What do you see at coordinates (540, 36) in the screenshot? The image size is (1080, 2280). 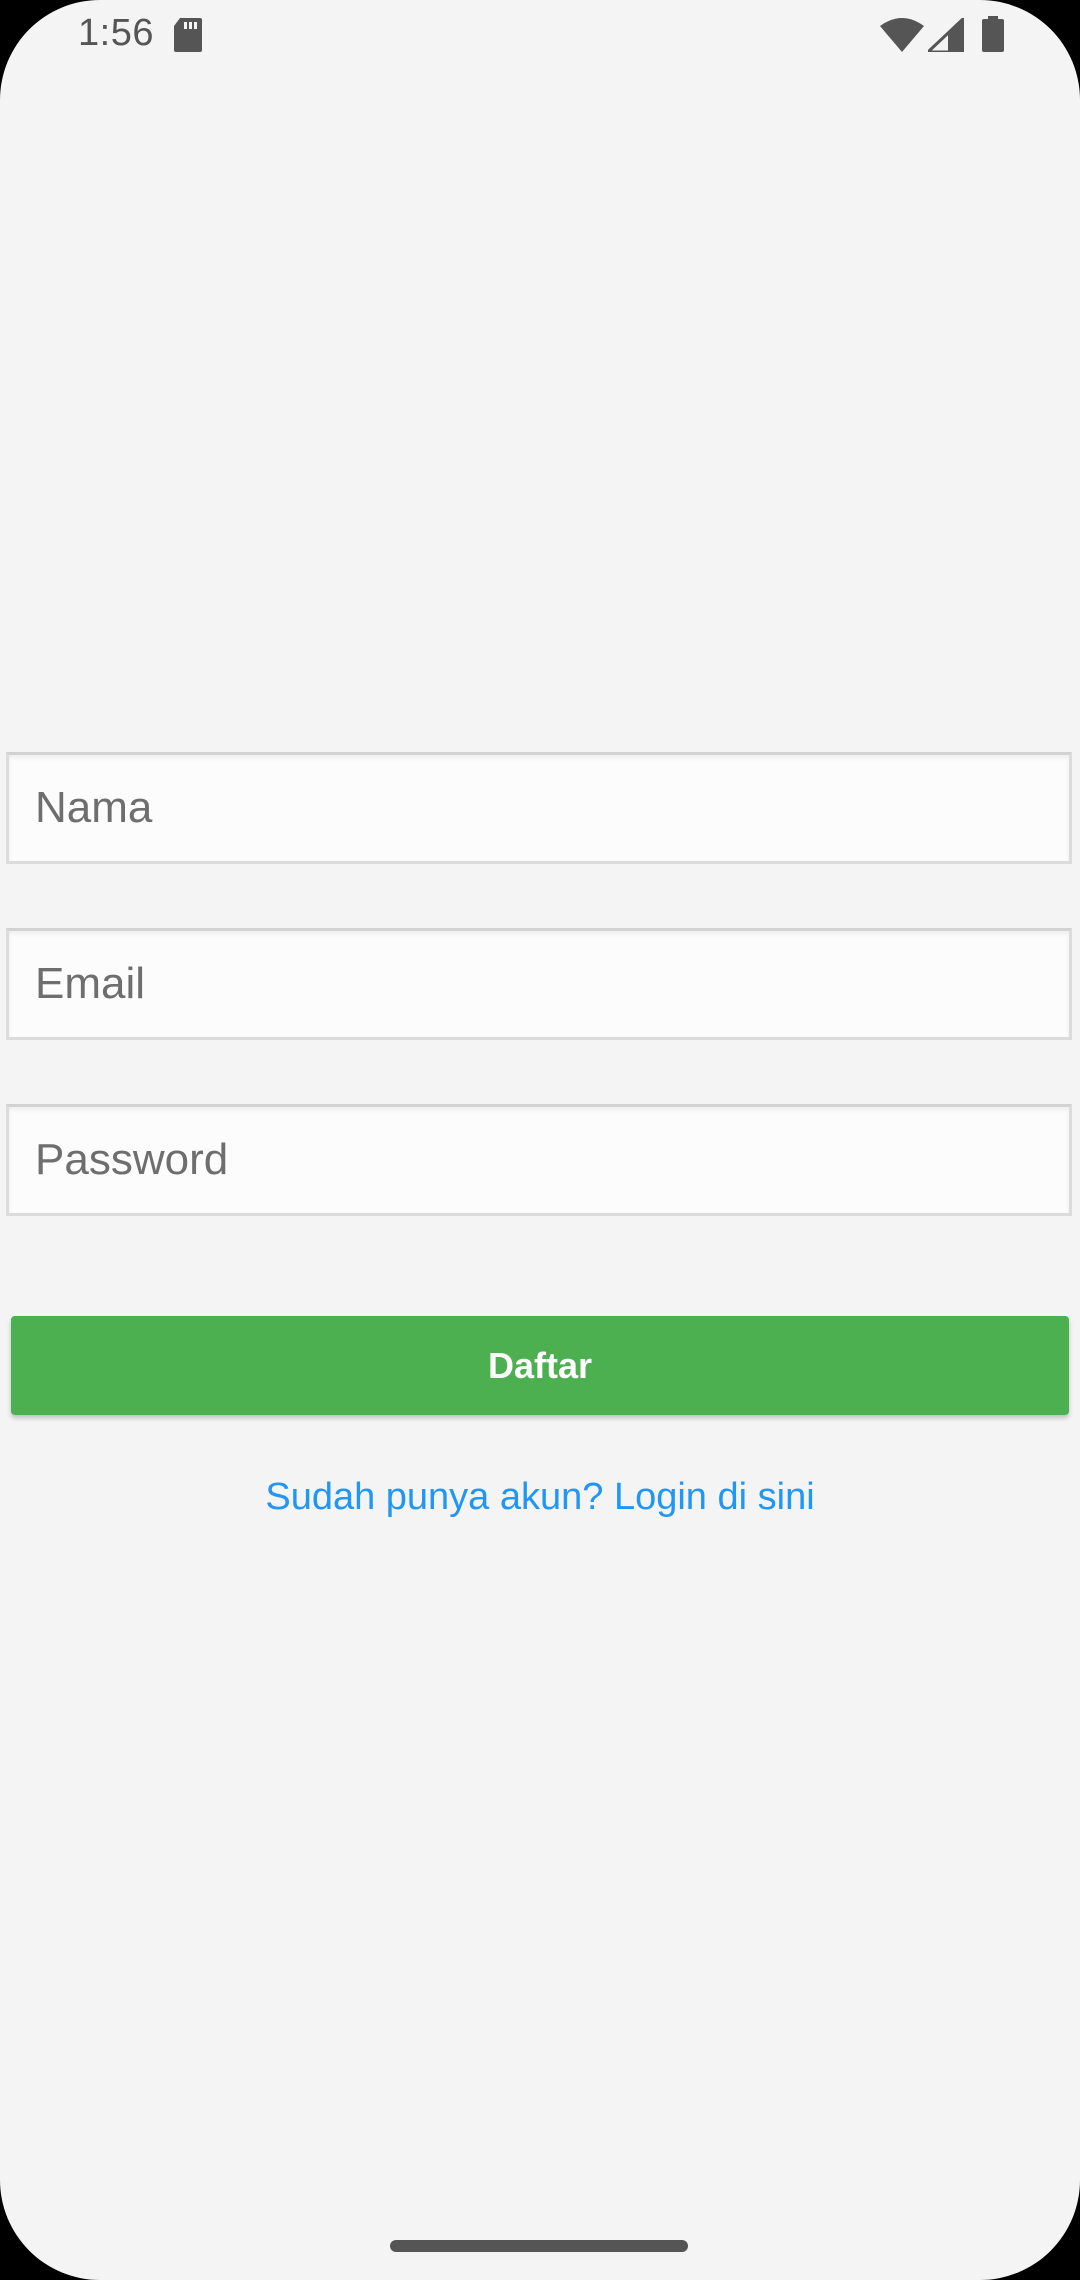 I see `status-bar: 1:56` at bounding box center [540, 36].